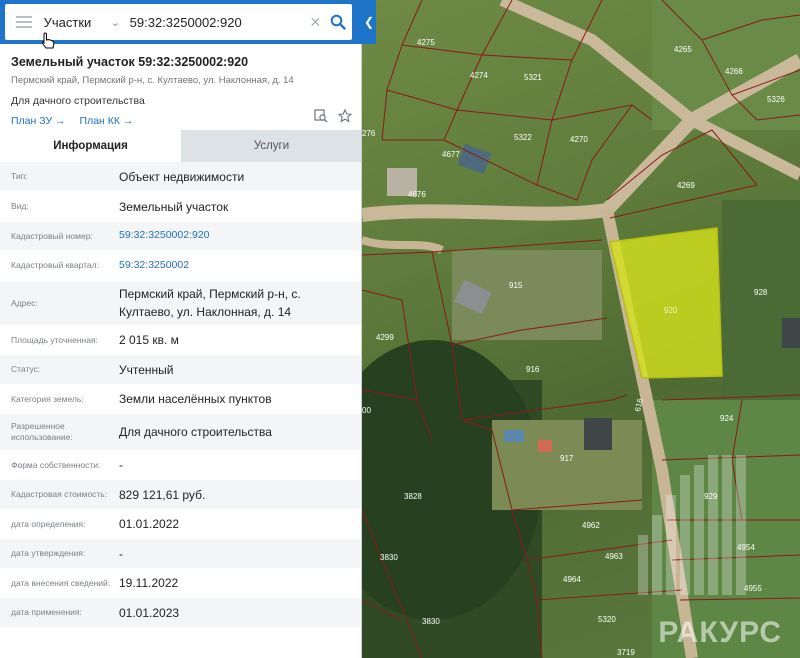  I want to click on tab-services: Услуги, so click(271, 146).